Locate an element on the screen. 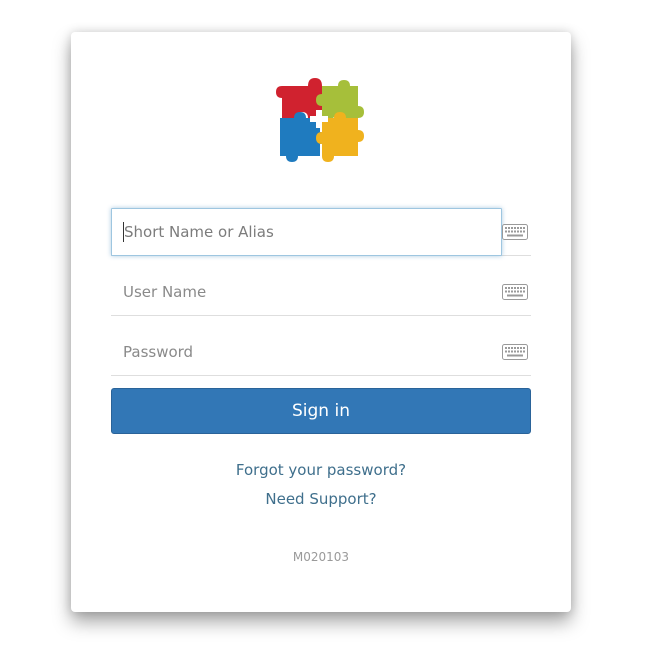 The image size is (666, 647). forgot-password-link: Forgot your password? is located at coordinates (321, 470).